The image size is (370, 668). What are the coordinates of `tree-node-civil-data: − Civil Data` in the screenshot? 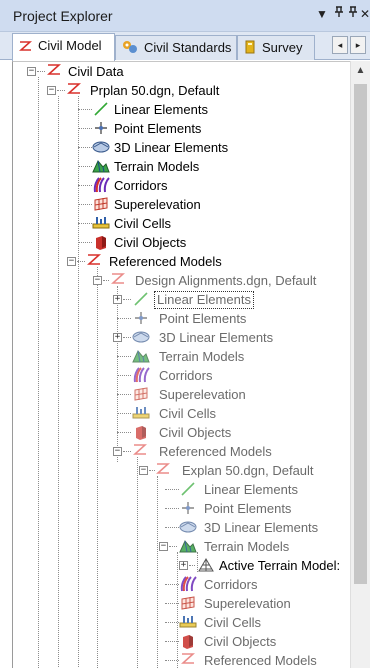 It's located at (178, 71).